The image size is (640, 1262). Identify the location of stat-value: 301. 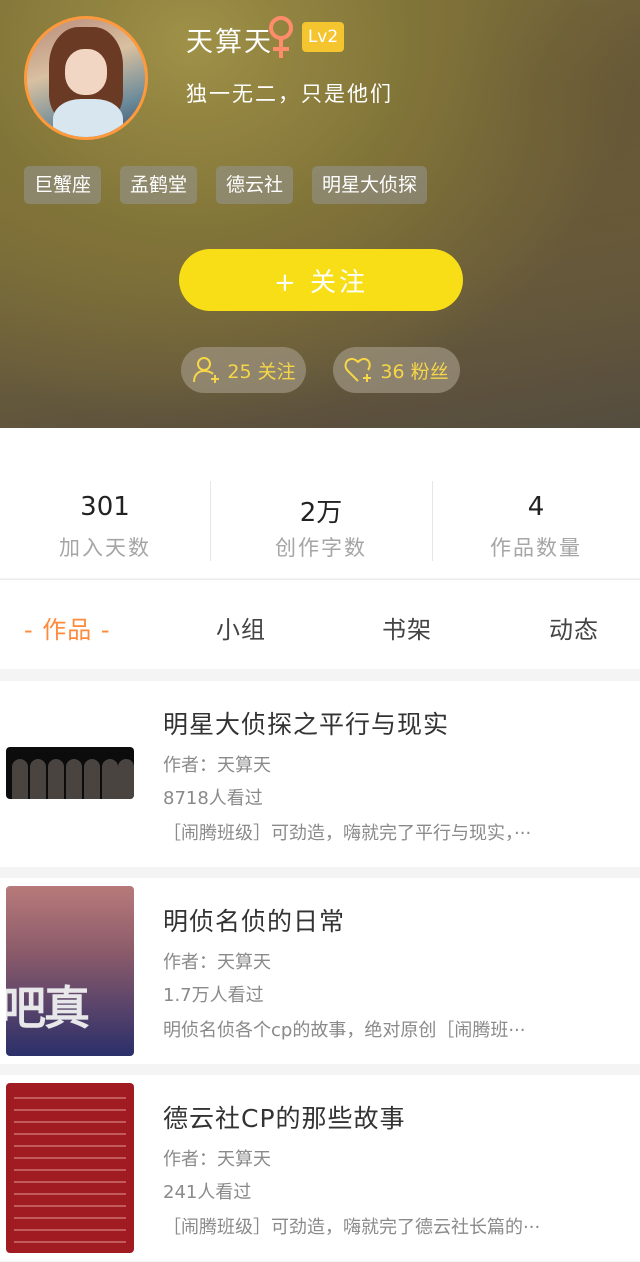
(105, 507).